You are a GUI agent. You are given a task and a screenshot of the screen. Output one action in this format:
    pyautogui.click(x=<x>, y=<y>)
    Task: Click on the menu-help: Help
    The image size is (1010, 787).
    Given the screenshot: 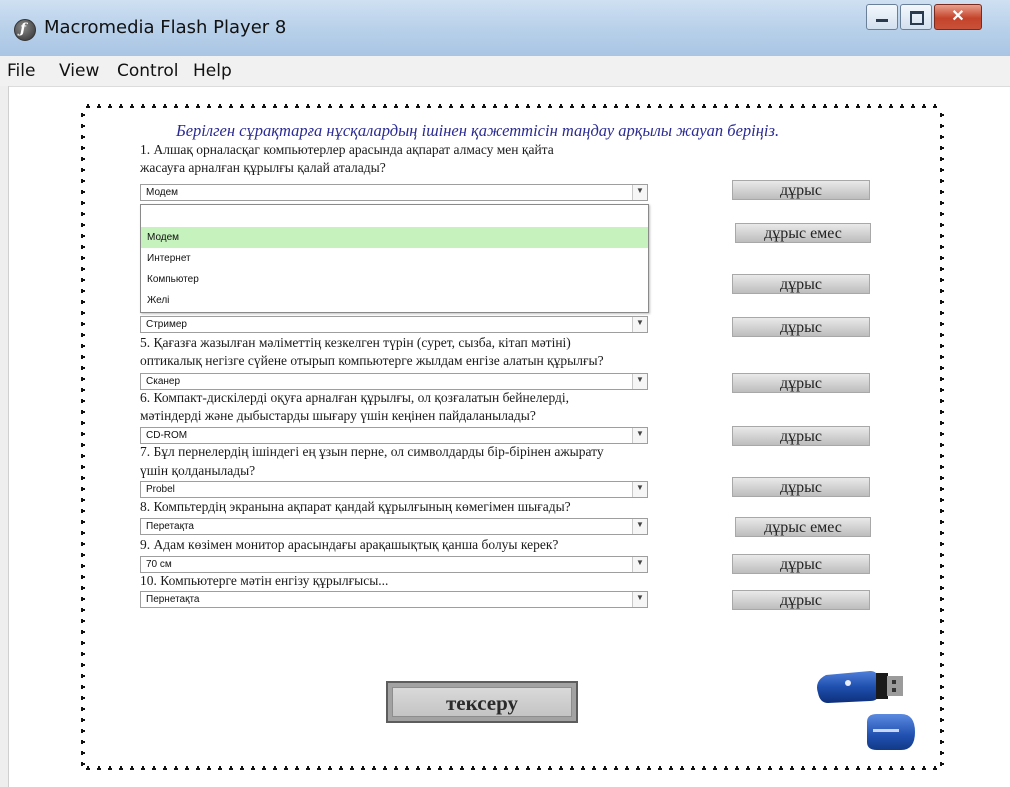 What is the action you would take?
    pyautogui.click(x=212, y=71)
    